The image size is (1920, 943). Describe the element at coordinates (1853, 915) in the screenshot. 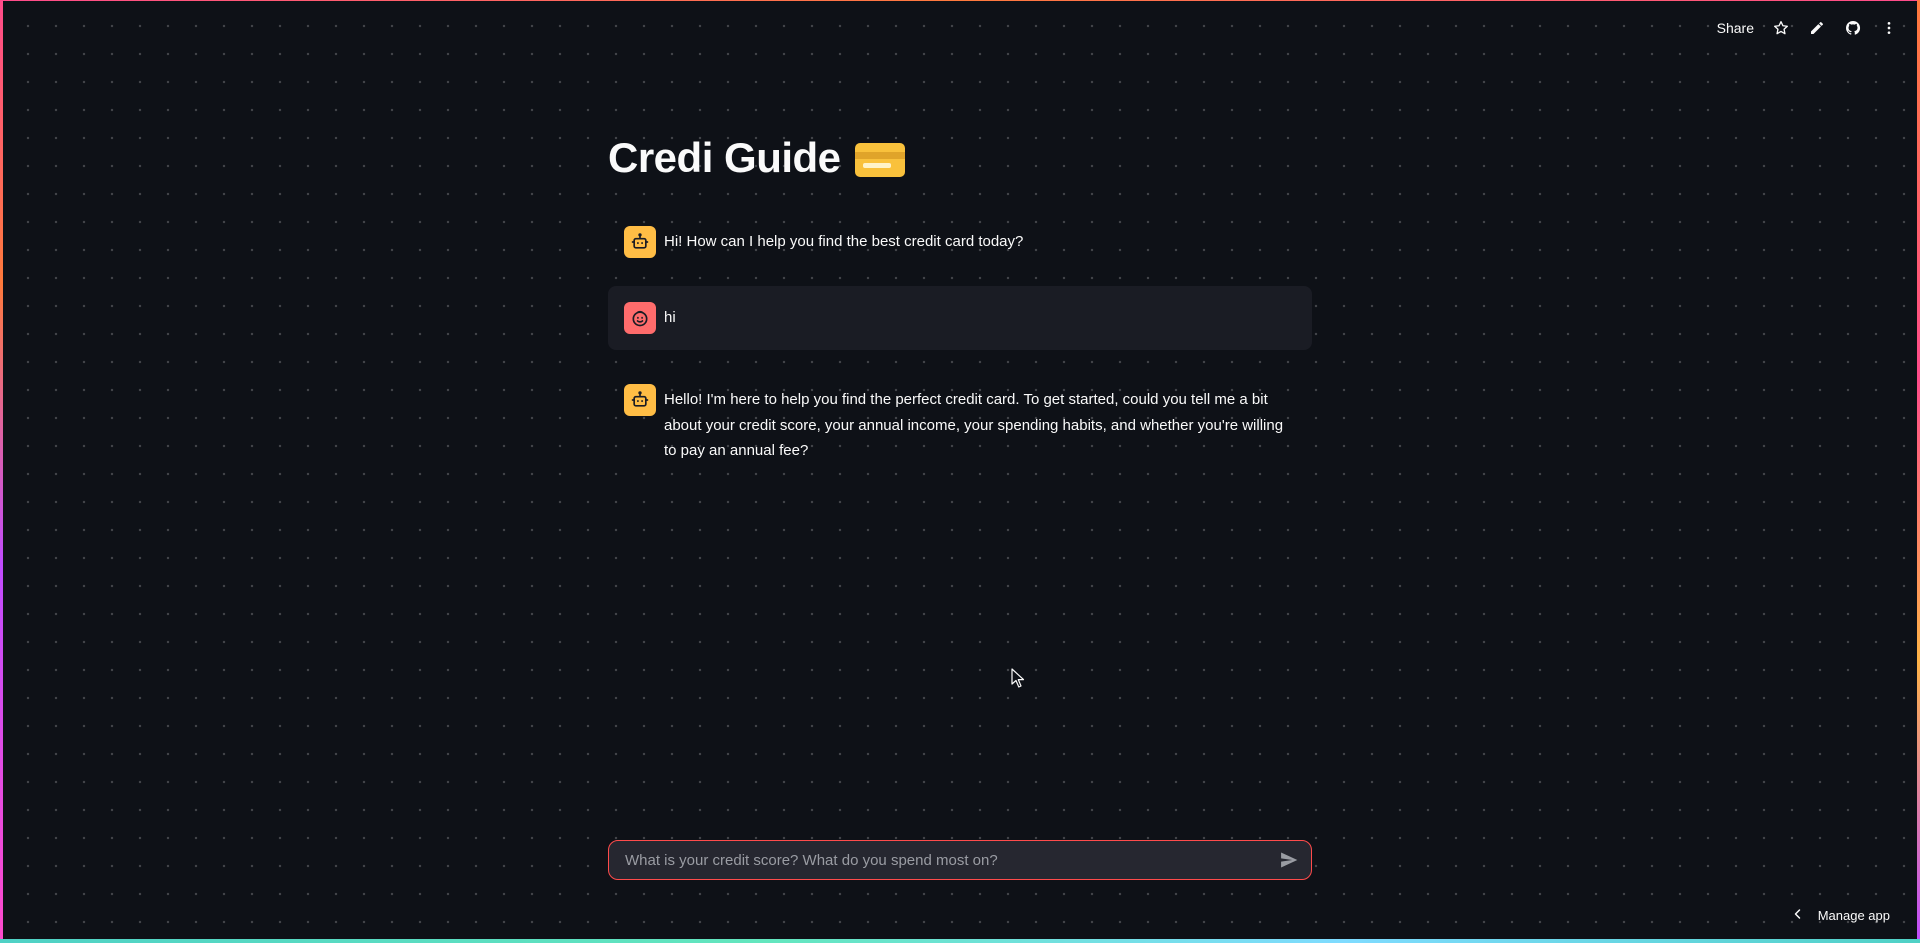

I see `manage-app-label: Manage app` at that location.